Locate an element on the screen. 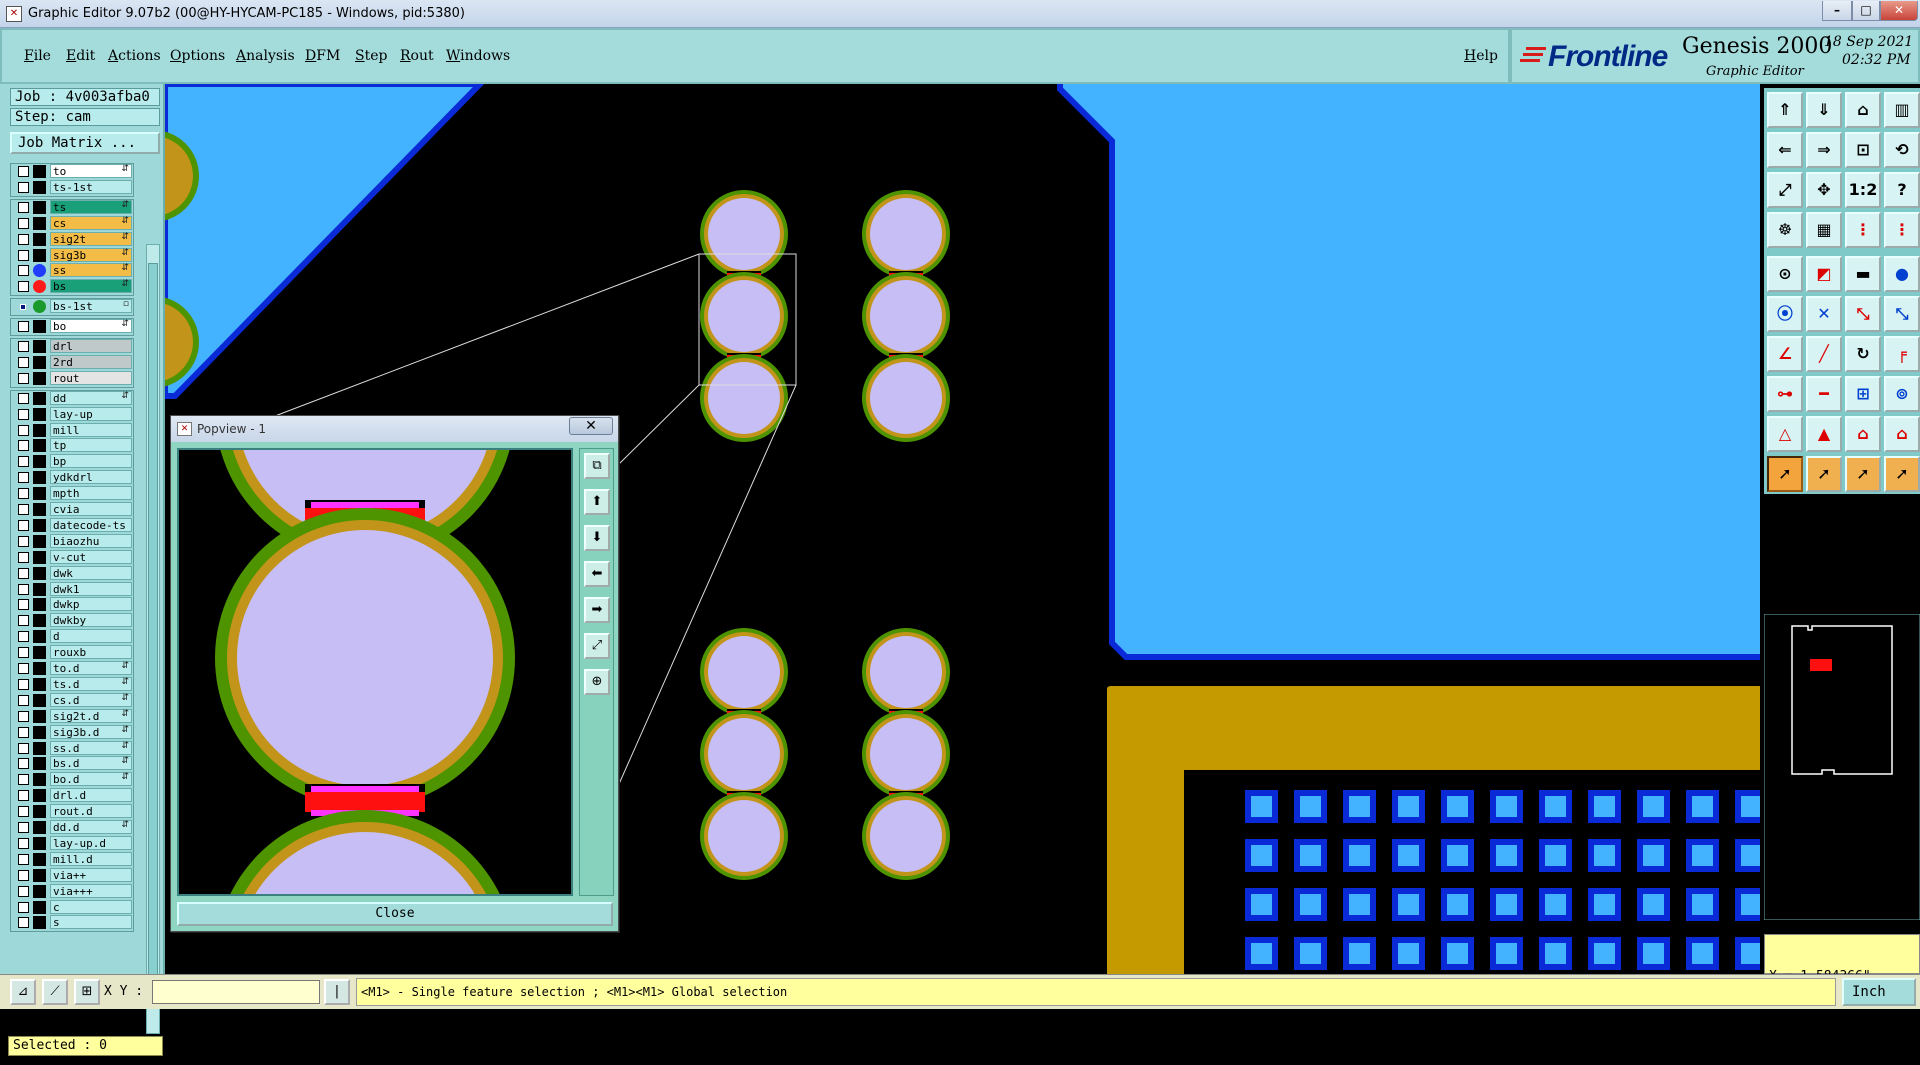  layer-name: bs.d is located at coordinates (91, 763).